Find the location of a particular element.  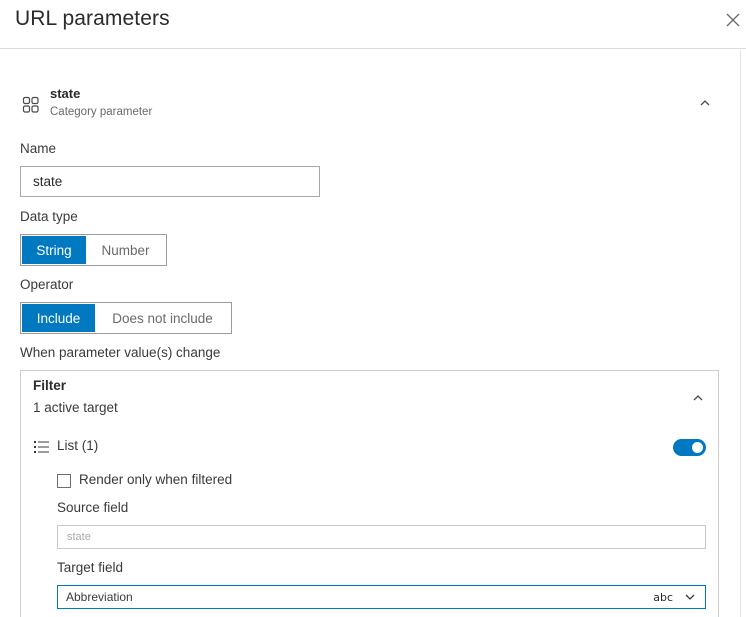

list-icon is located at coordinates (42, 447).